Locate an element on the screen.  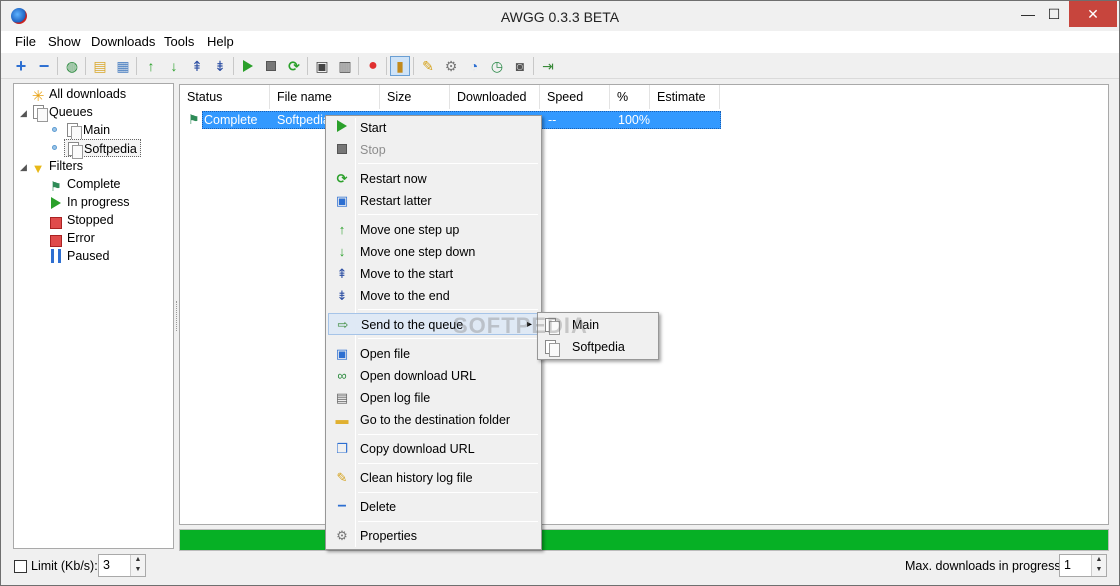
tree-item-queue-softpedia: Softpedia is located at coordinates (102, 149).